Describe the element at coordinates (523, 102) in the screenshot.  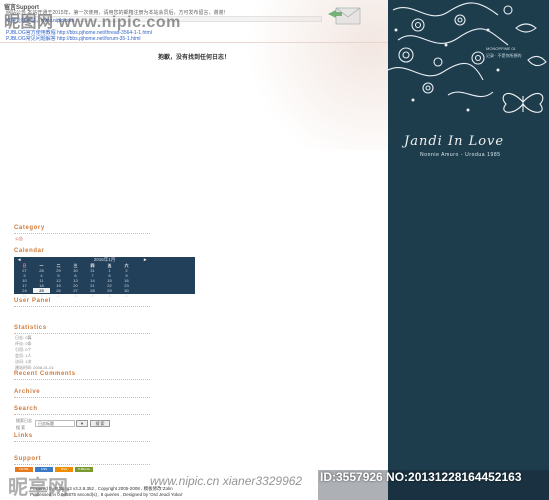
I see `butterfly-icon` at that location.